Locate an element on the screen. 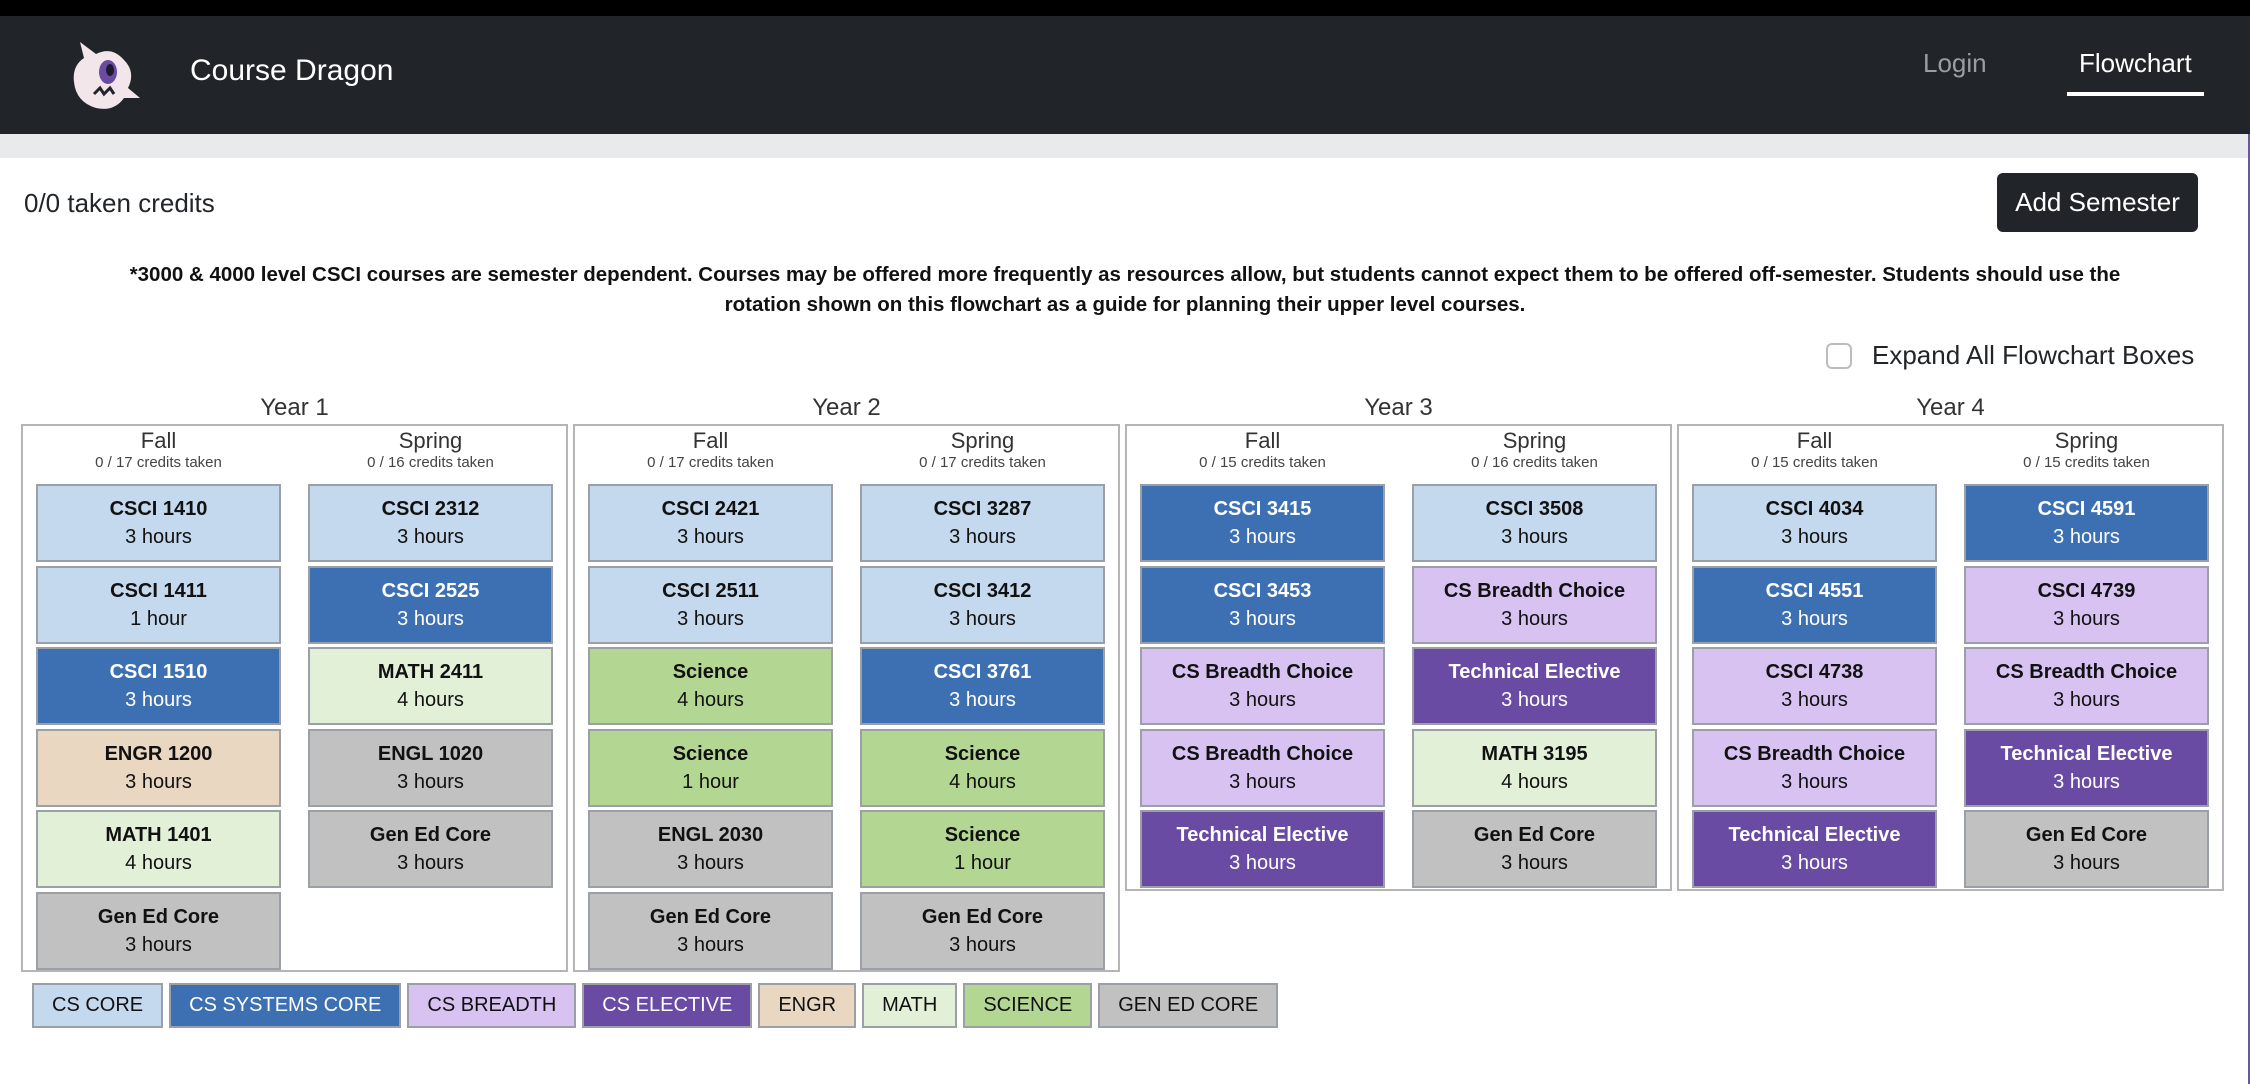 Image resolution: width=2250 pixels, height=1084 pixels. course-box: CSCI 3287 3 hours is located at coordinates (982, 523).